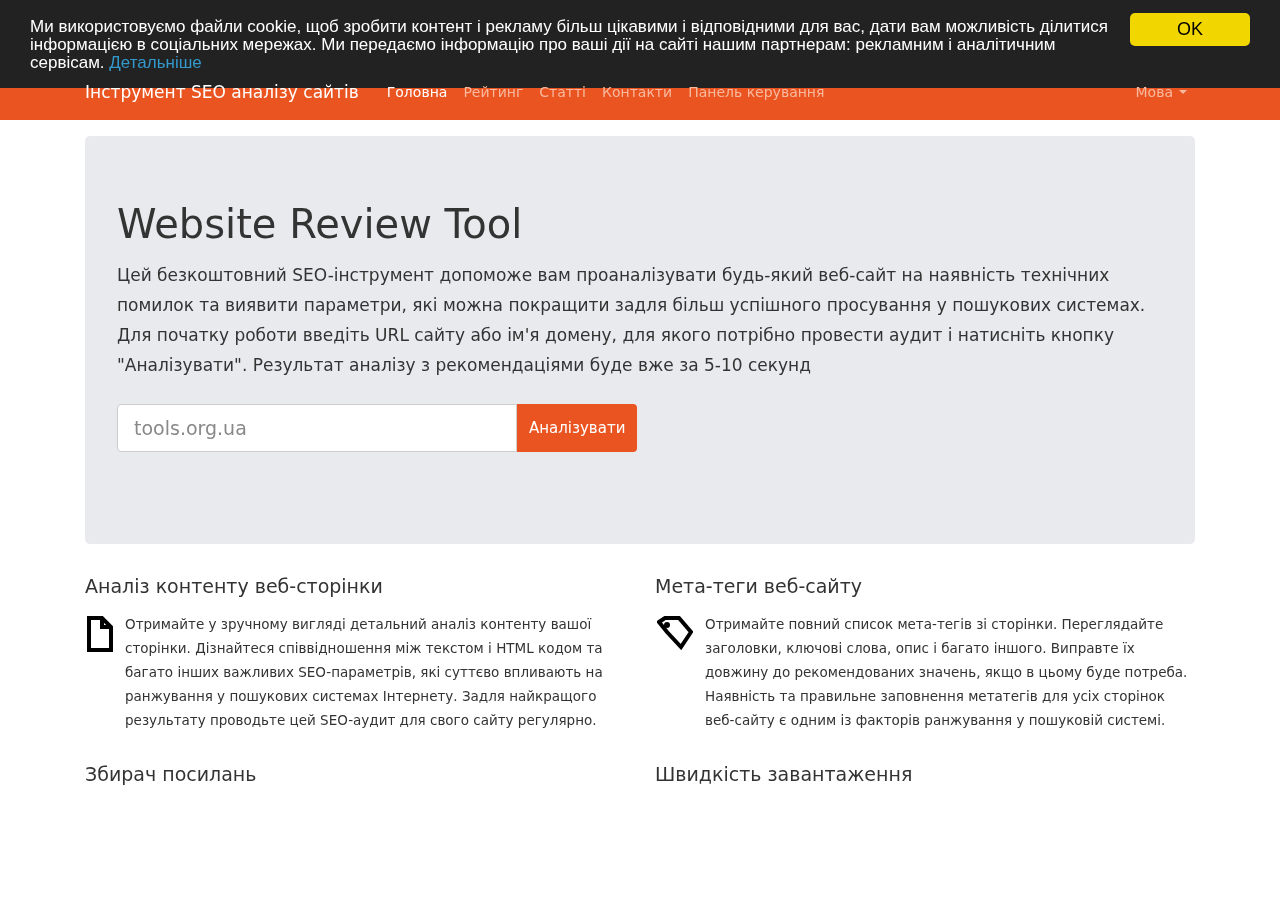 The height and width of the screenshot is (900, 1280). What do you see at coordinates (364, 672) in the screenshot?
I see `feature-description: Отримайте у зручному вигляді детальний аналіз контенту вашої сторінки. Дізнайтеся співвідношення між текстом і HTML кодом та багато інших важливих SEO-параметрів, які суттєво впливають на ранжування у пошукових системах Інтернету. Задля найкращого результату проводьте цей SEO-аудит для свого сайту регулярно.` at bounding box center [364, 672].